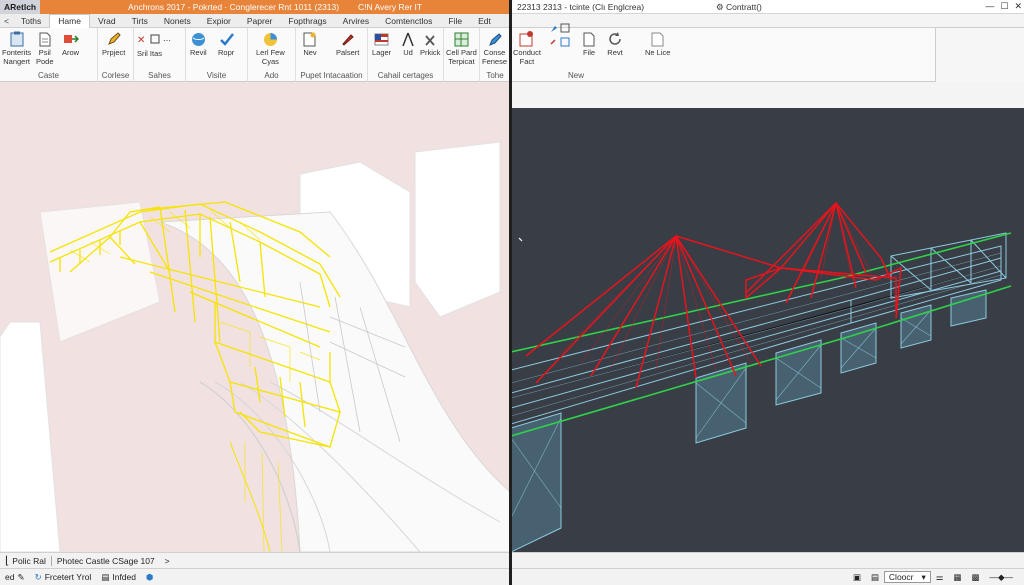 This screenshot has height=585, width=1024. Describe the element at coordinates (940, 577) in the screenshot. I see `status-item-settings: ⚌` at that location.